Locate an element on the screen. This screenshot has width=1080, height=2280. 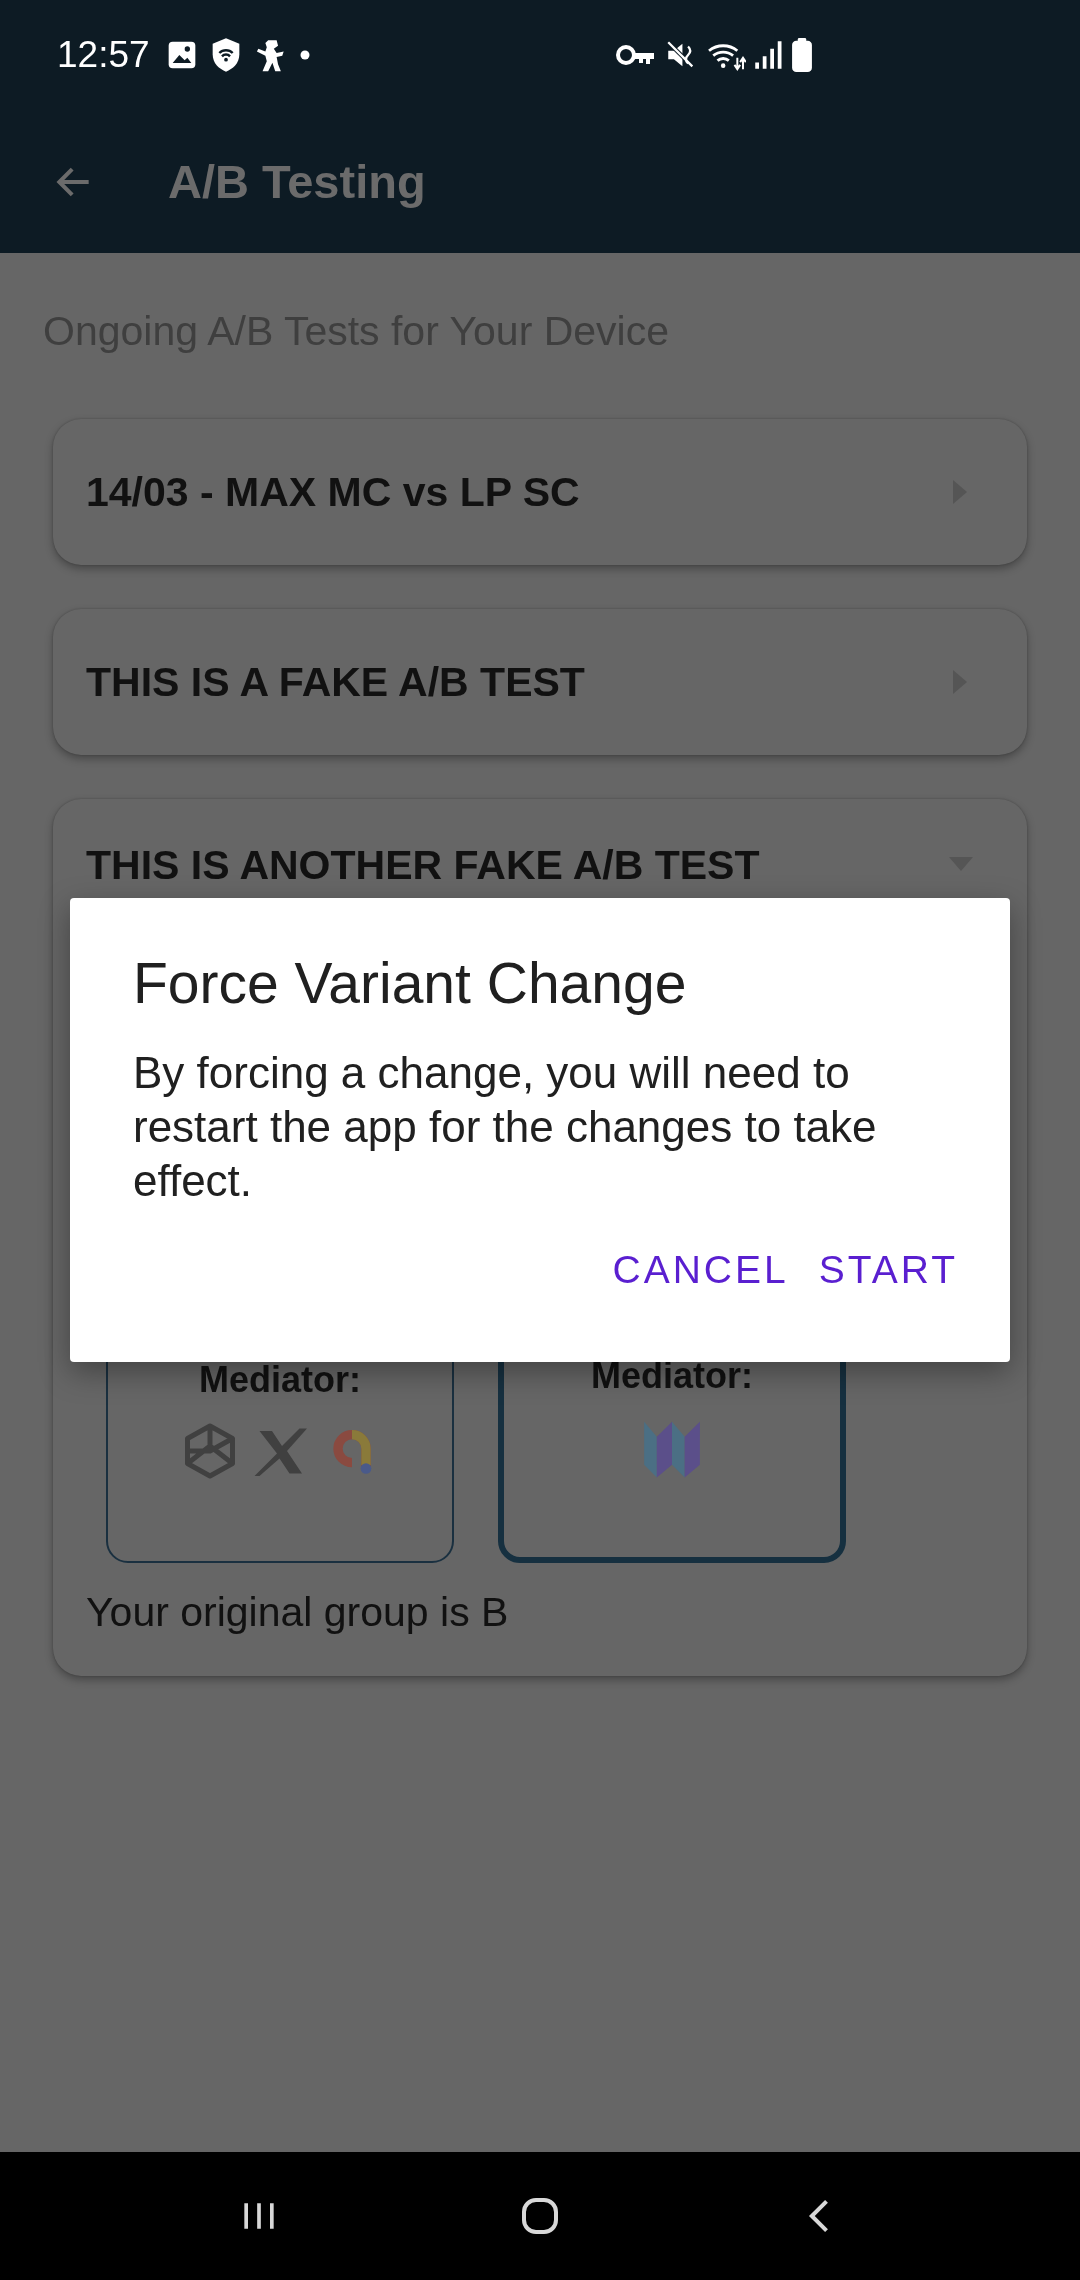
test-card: THIS IS A FAKE A/B TEST is located at coordinates (540, 682).